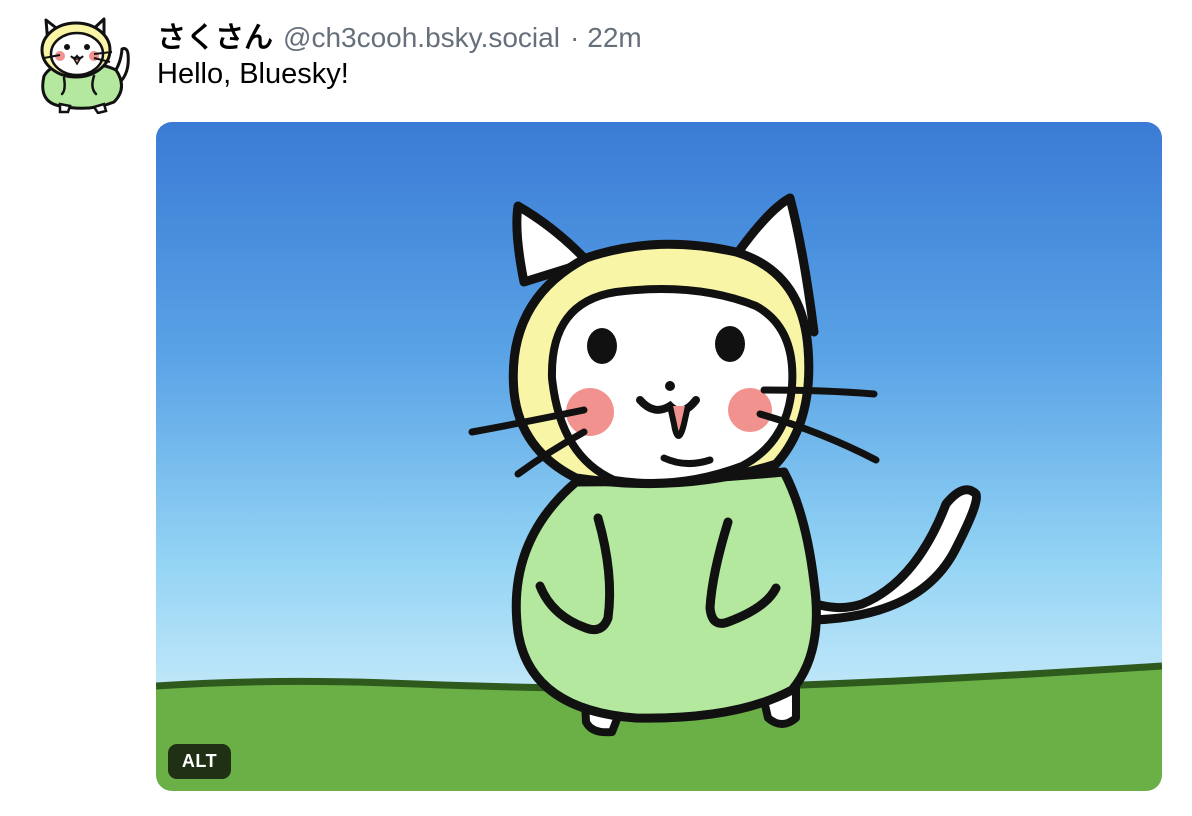  I want to click on post-timestamp: 22m, so click(614, 38).